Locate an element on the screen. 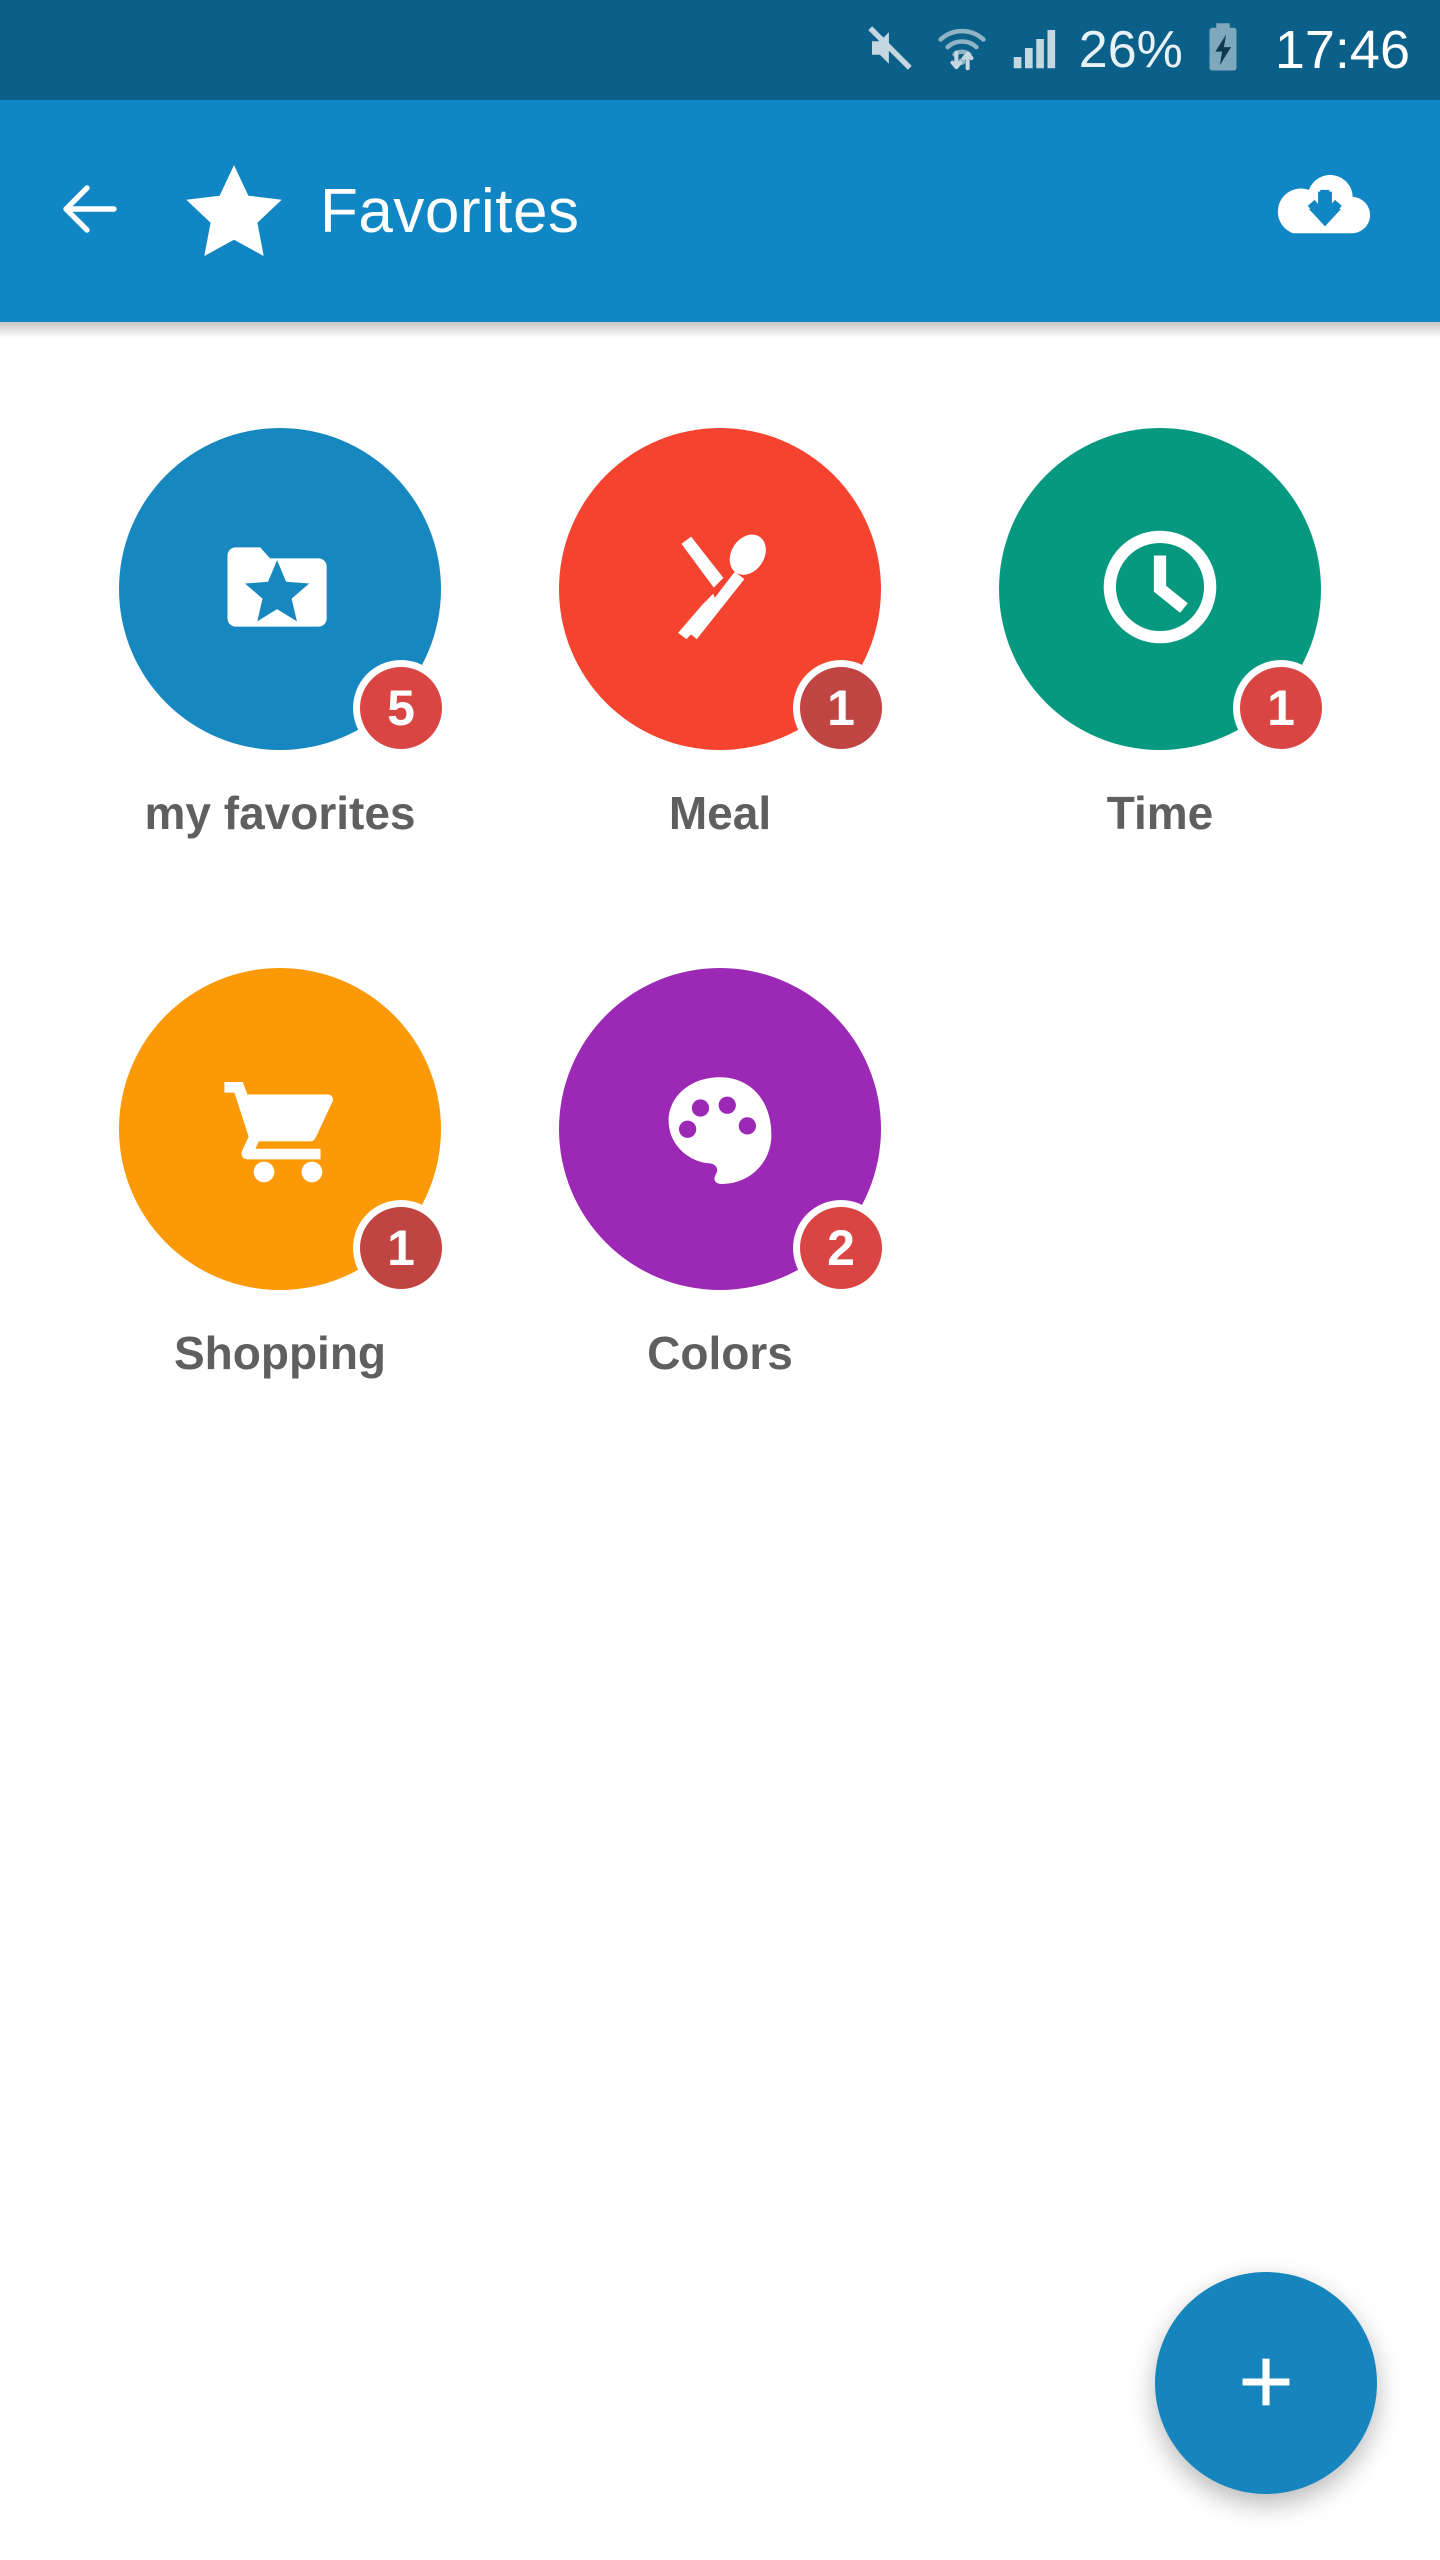  grid-item-label: my favorites is located at coordinates (280, 813).